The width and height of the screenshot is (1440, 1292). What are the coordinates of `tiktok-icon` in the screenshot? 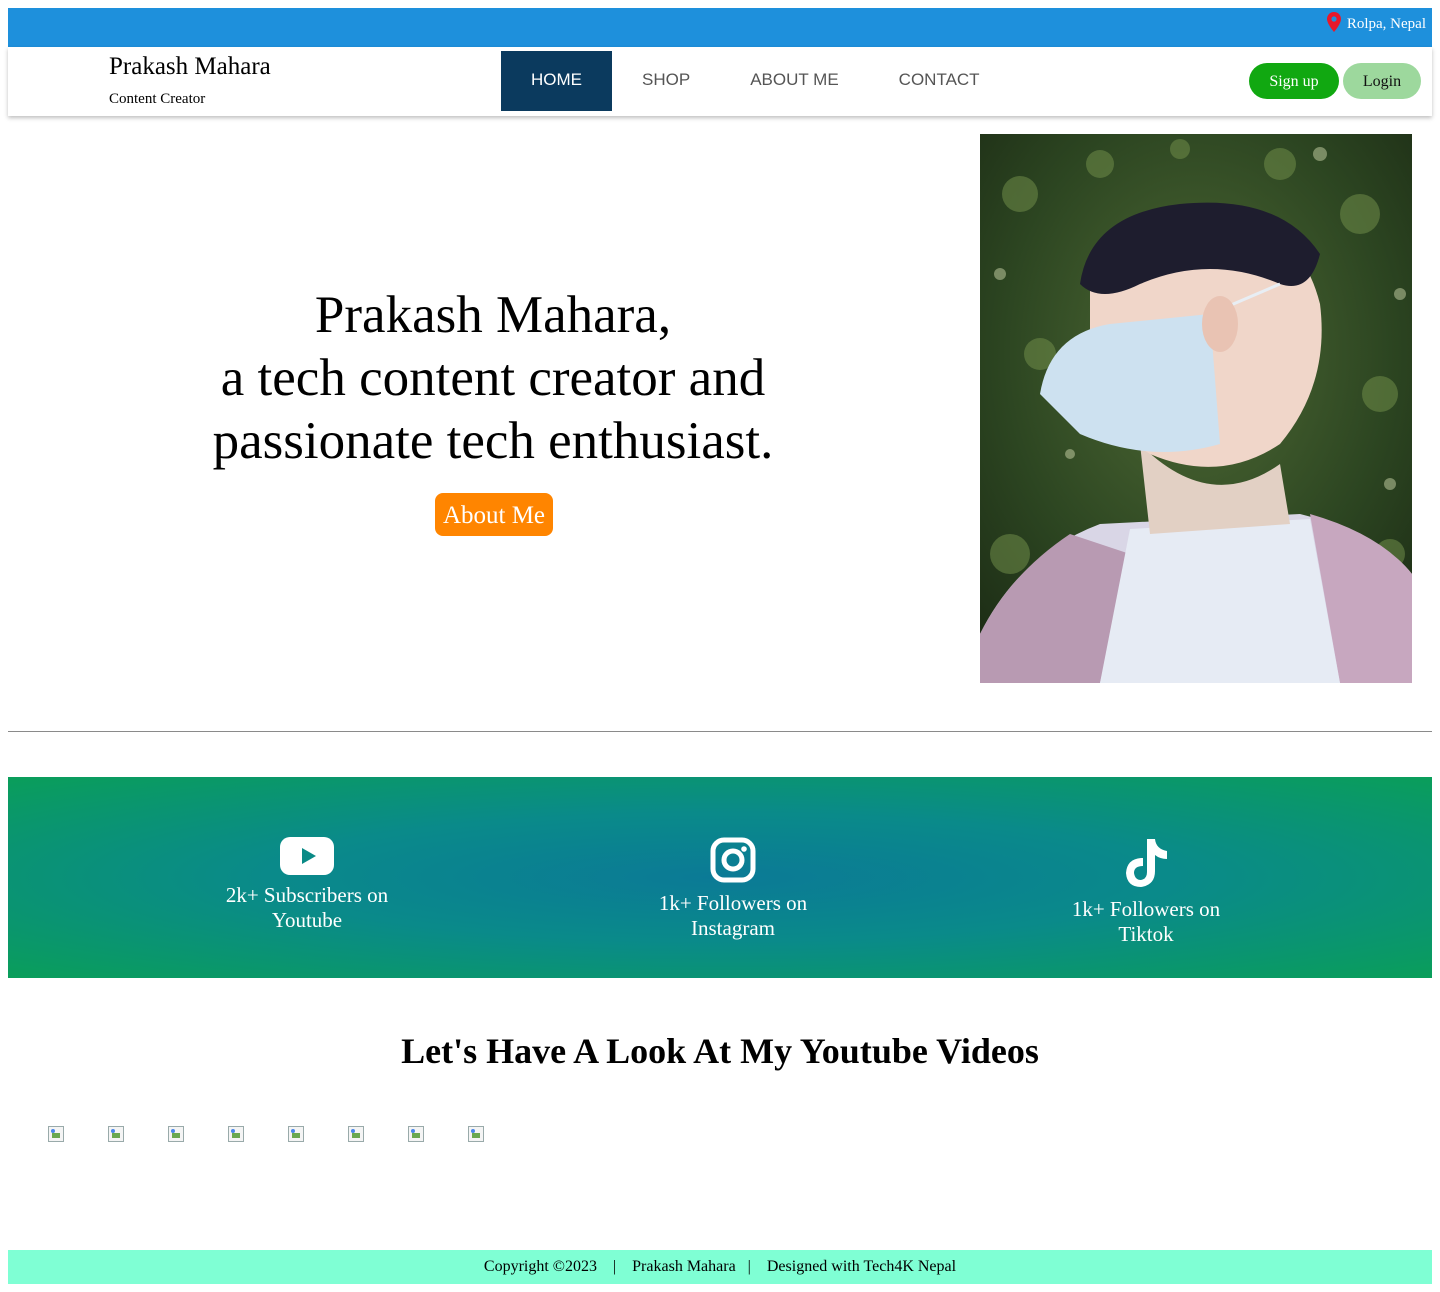 It's located at (1146, 863).